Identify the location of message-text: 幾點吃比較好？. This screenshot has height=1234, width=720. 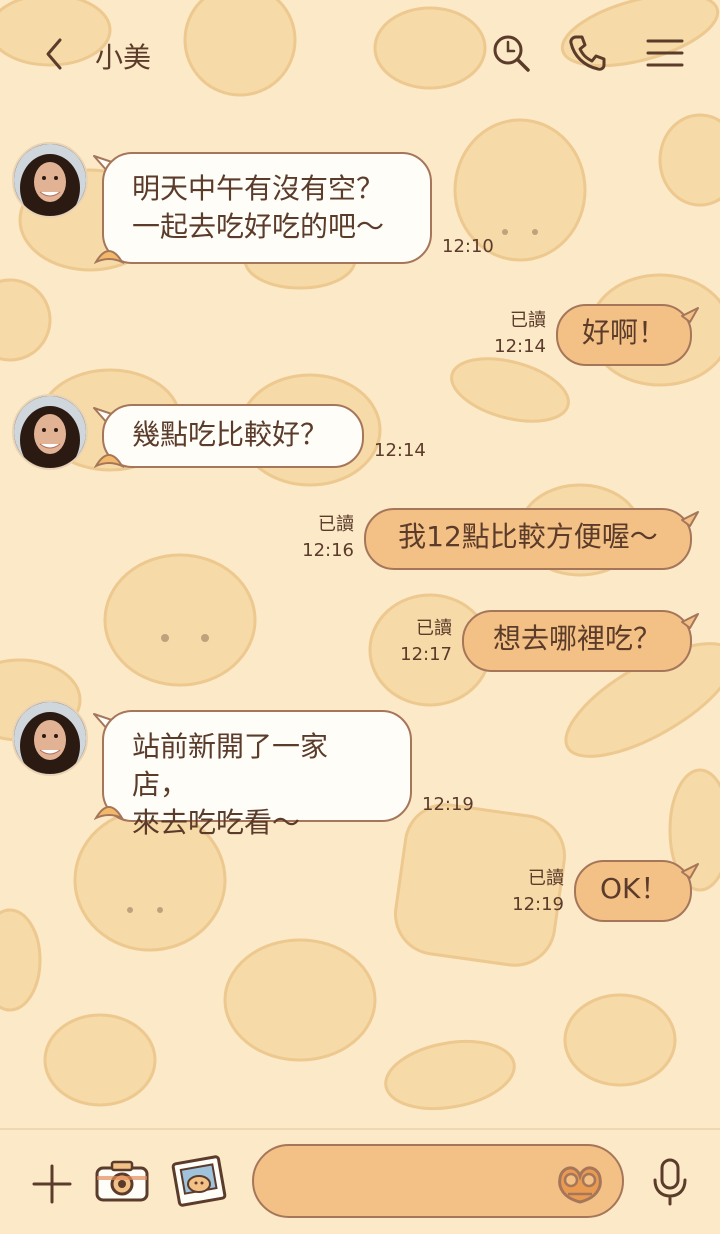
(230, 434).